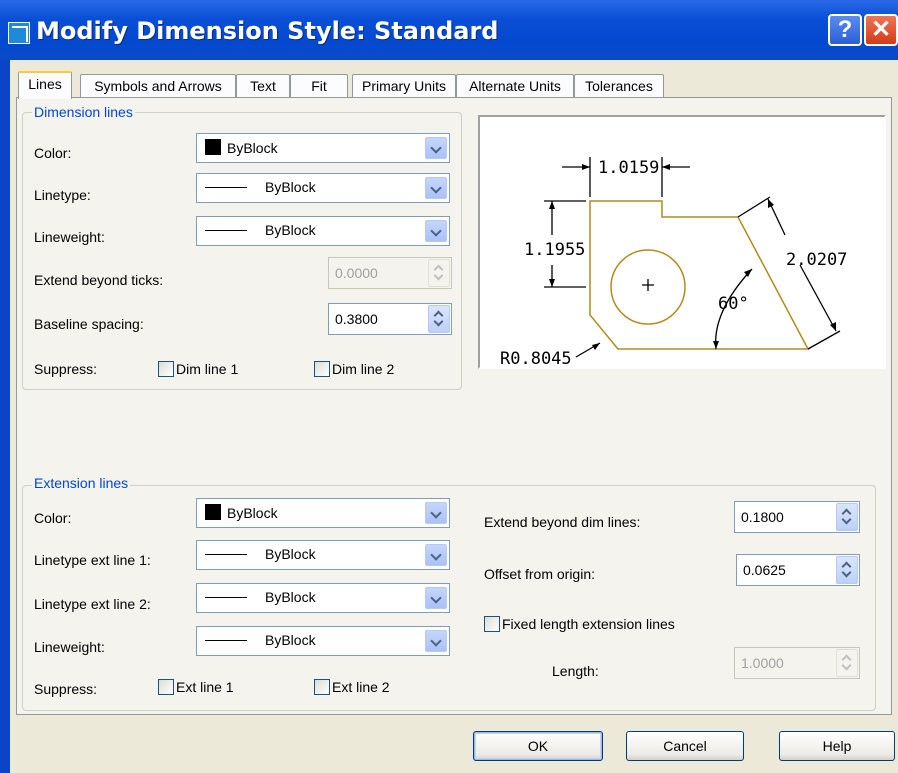 Image resolution: width=898 pixels, height=773 pixels. What do you see at coordinates (66, 369) in the screenshot?
I see `dim-suppress-label: Suppress:` at bounding box center [66, 369].